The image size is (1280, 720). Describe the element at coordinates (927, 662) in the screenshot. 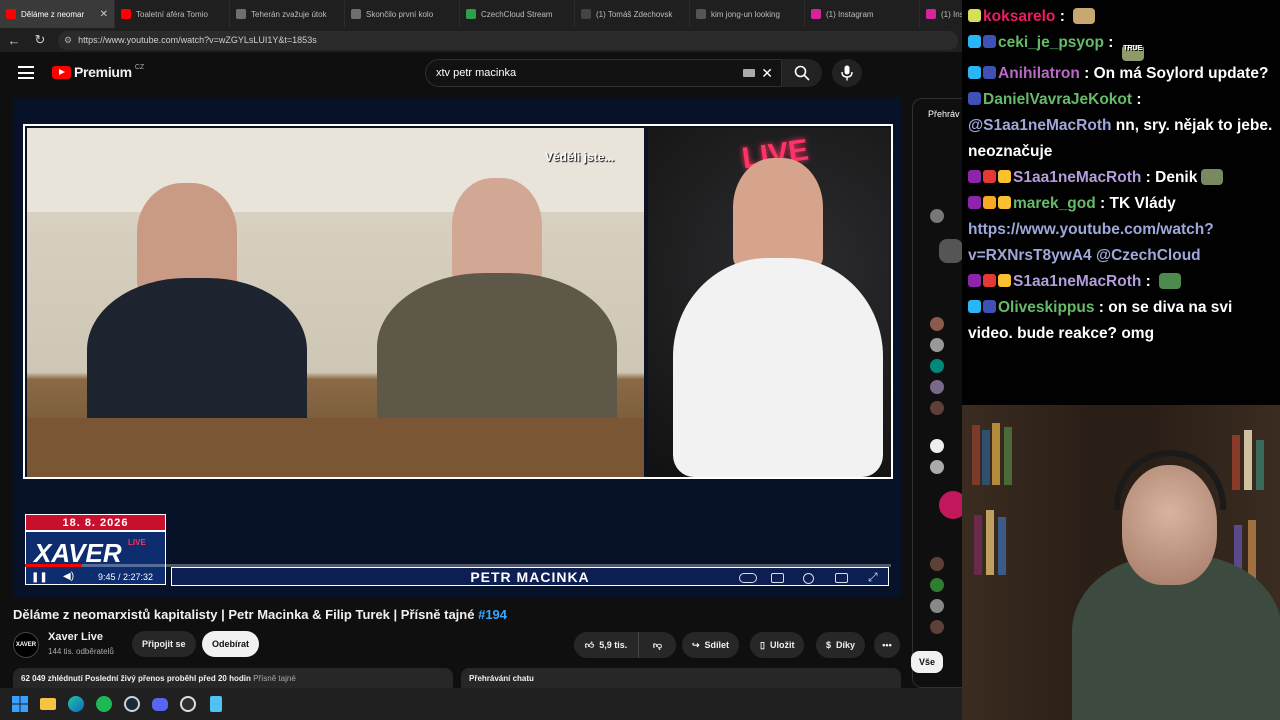

I see `filter-all-chip: Vše` at that location.